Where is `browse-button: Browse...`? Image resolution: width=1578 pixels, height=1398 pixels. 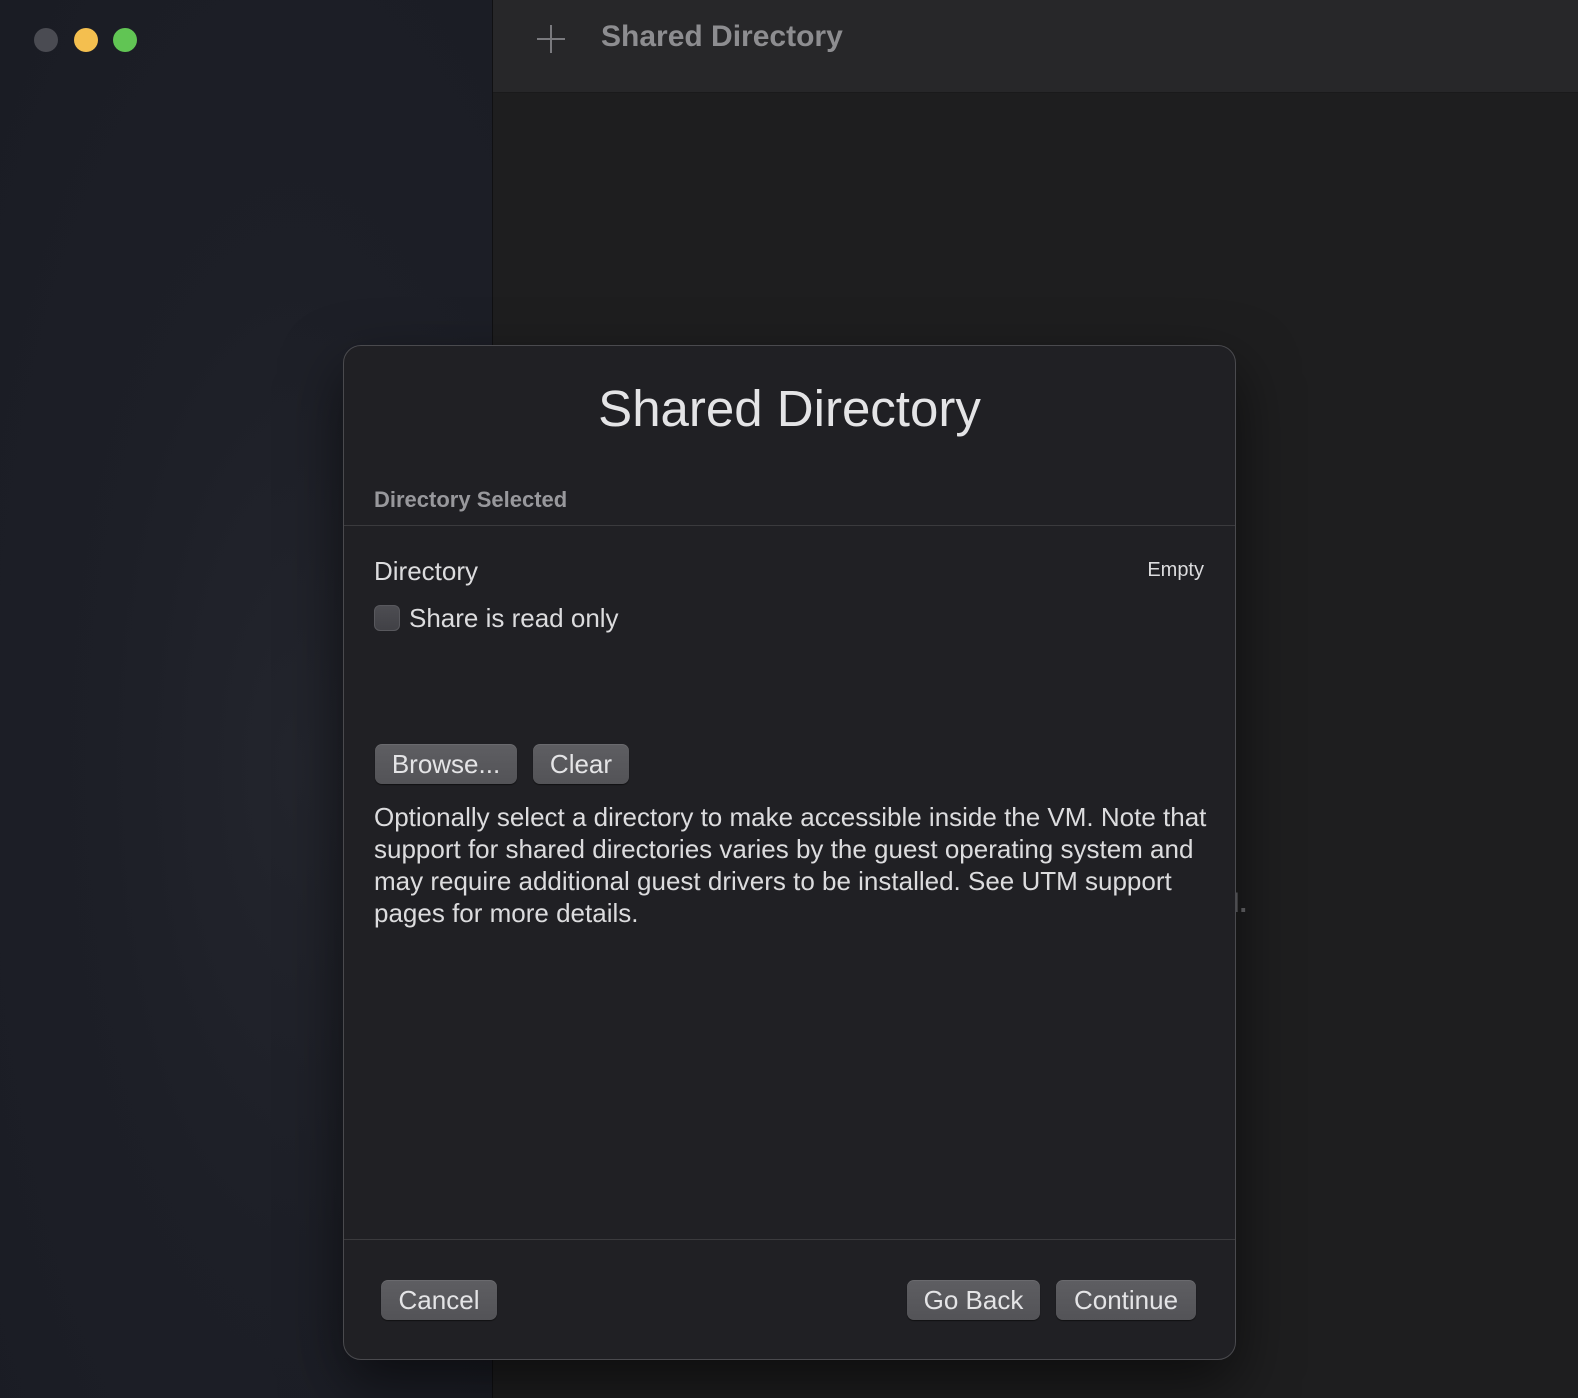 browse-button: Browse... is located at coordinates (446, 764).